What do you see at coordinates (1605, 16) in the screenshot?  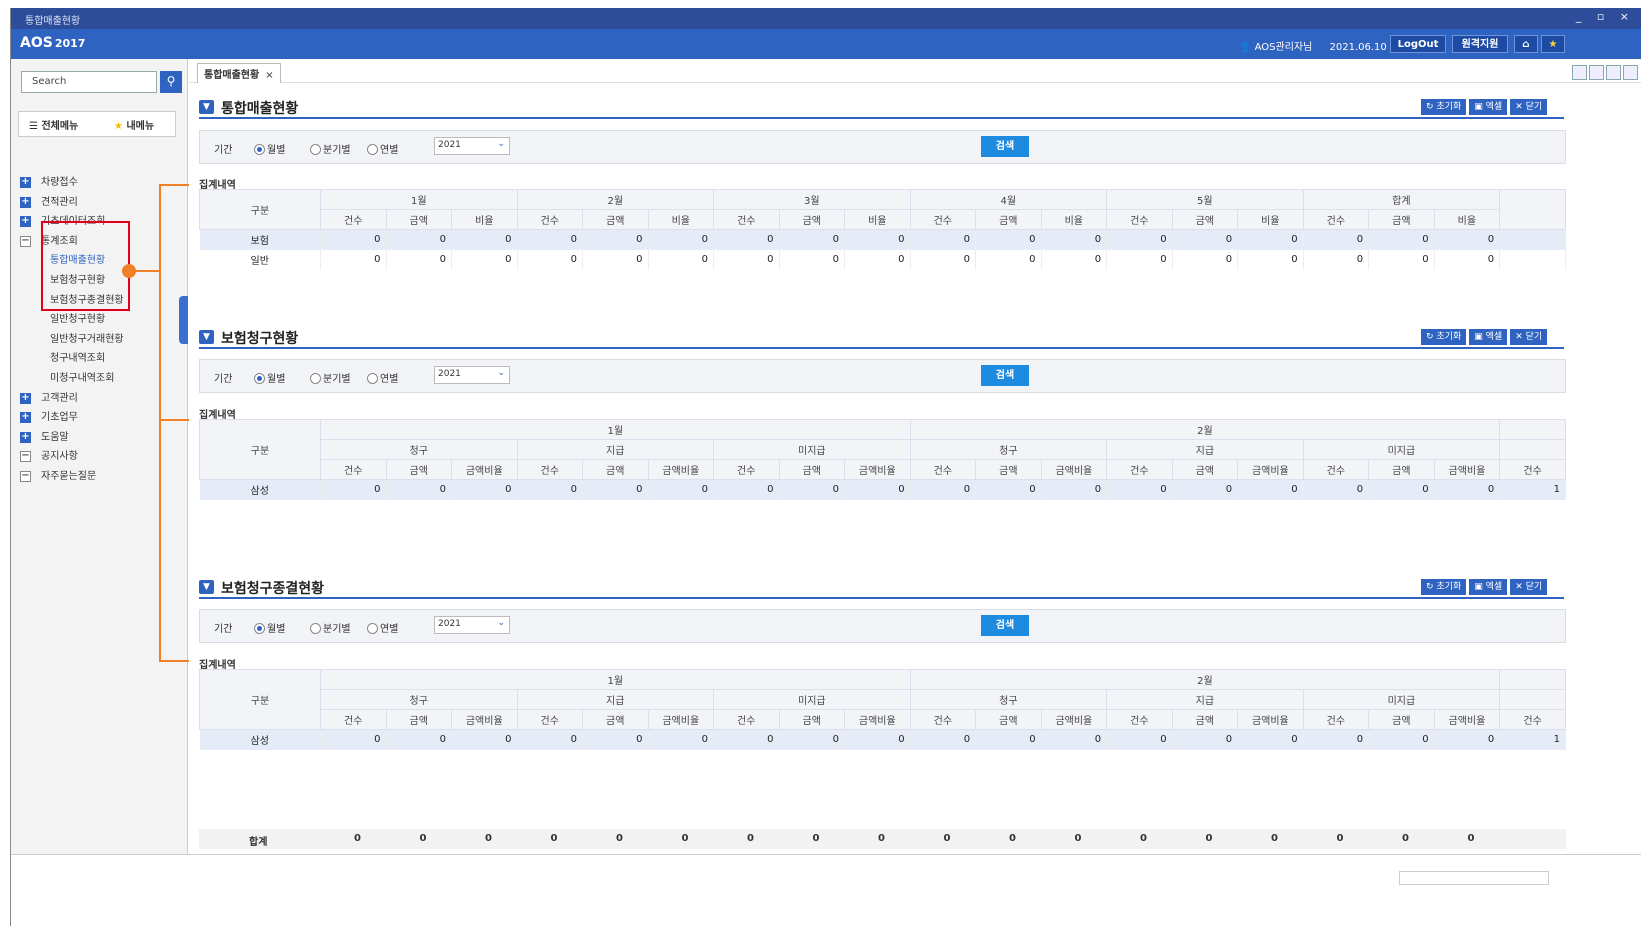 I see `window-controls: _ ▫ ×` at bounding box center [1605, 16].